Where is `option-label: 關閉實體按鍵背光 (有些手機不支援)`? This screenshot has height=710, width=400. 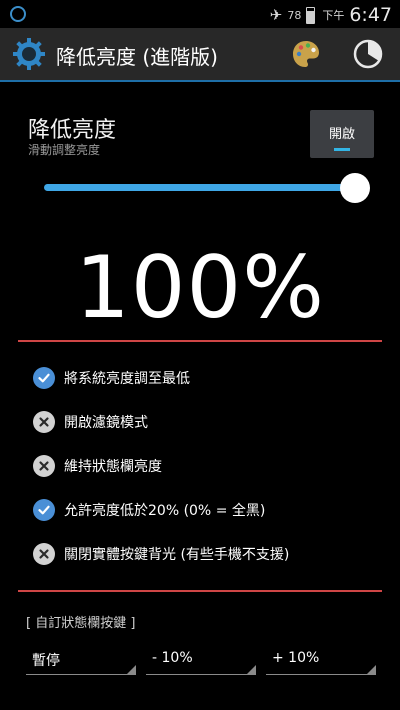 option-label: 關閉實體按鍵背光 (有些手機不支援) is located at coordinates (177, 555).